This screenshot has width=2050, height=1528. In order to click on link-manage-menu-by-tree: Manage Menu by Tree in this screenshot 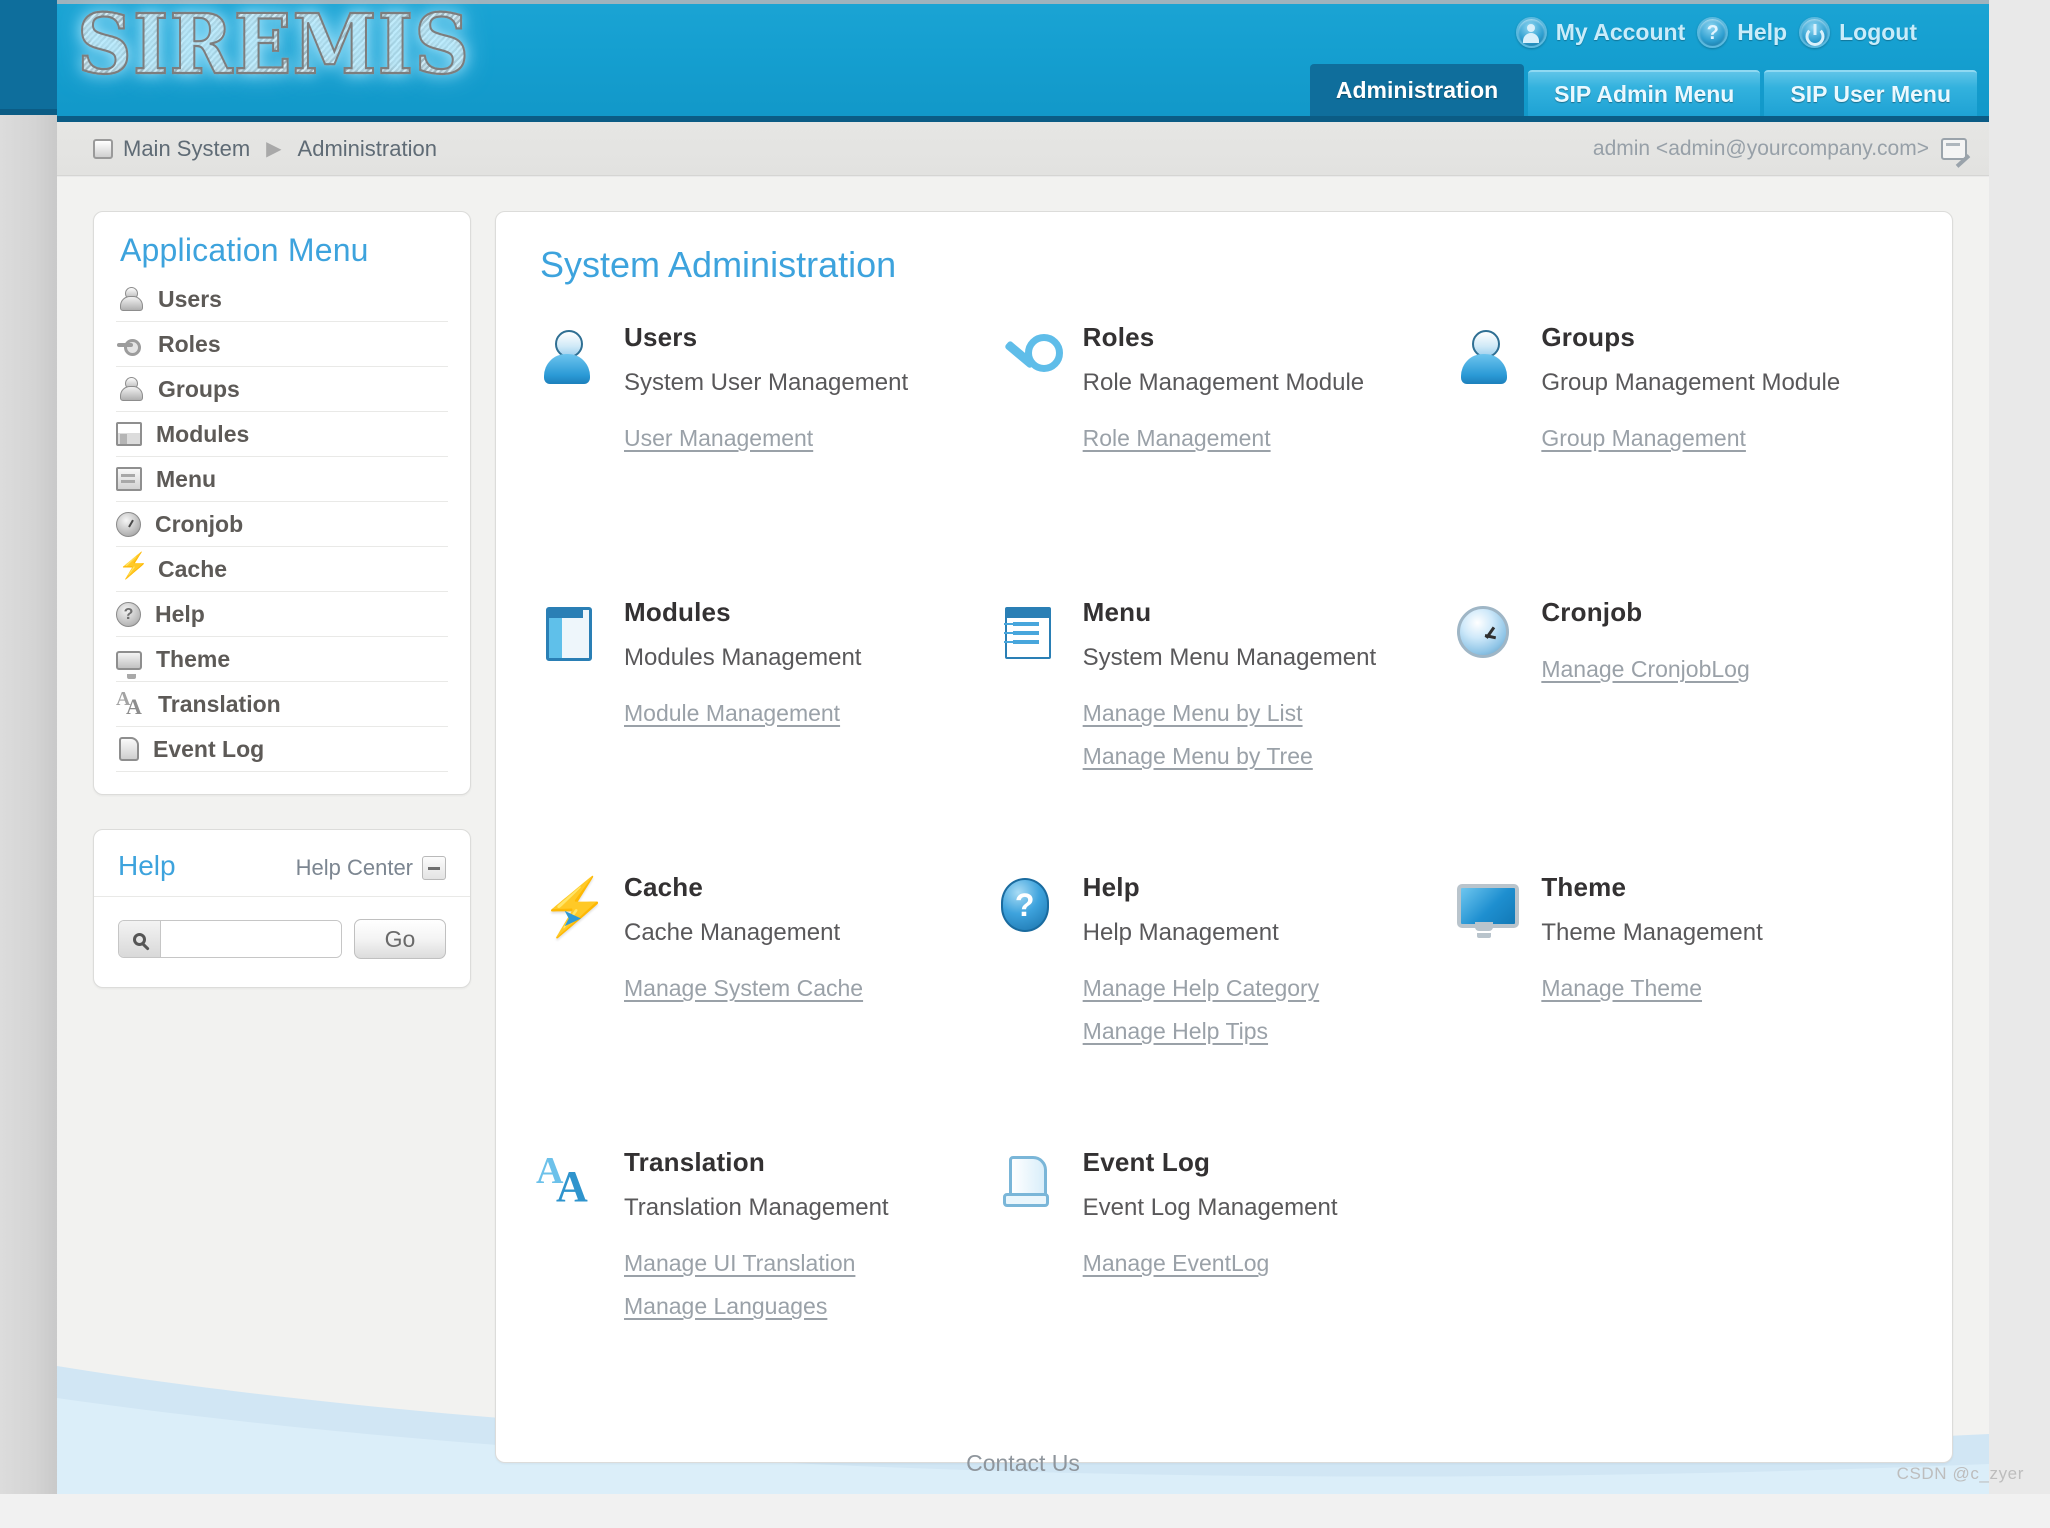, I will do `click(1268, 756)`.